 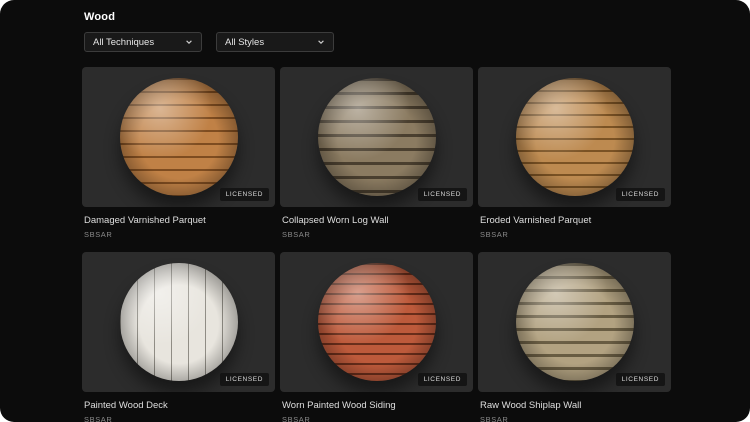 I want to click on material-title: Collapsed Worn Log Wall, so click(x=335, y=220).